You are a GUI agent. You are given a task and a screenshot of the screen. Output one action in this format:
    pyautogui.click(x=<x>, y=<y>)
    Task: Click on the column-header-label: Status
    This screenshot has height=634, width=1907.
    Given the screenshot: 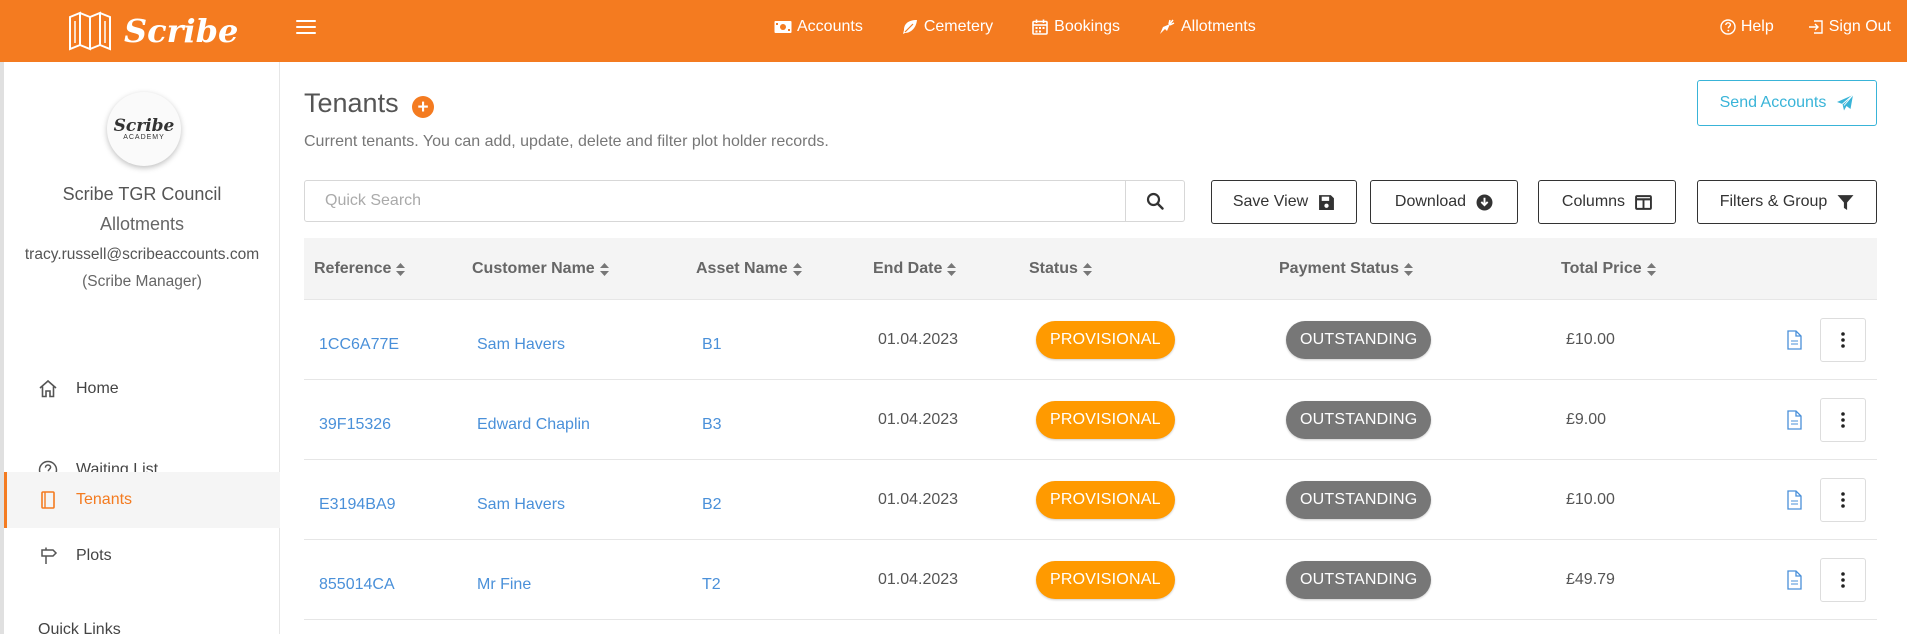 What is the action you would take?
    pyautogui.click(x=1053, y=268)
    